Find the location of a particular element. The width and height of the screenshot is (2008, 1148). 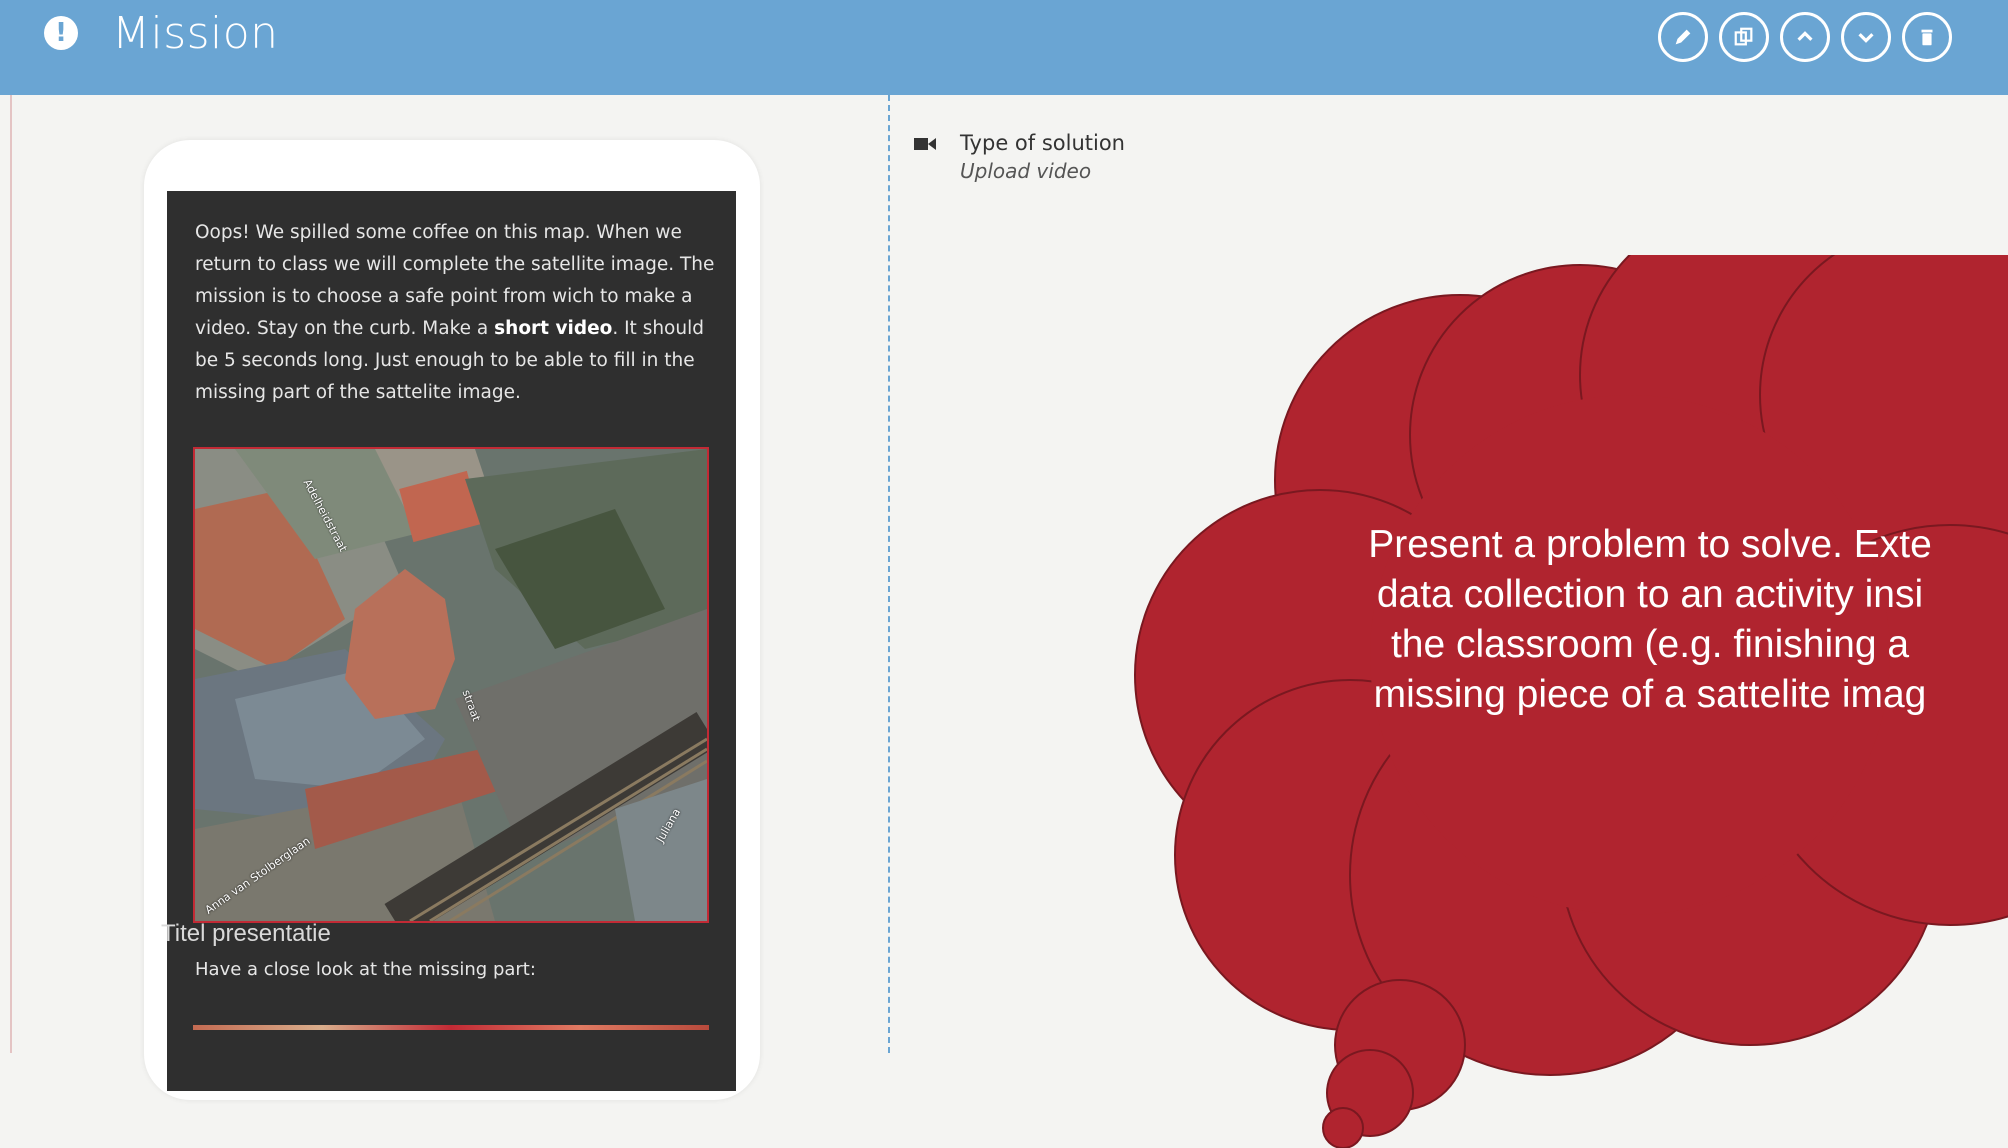

move-up-button is located at coordinates (1805, 37).